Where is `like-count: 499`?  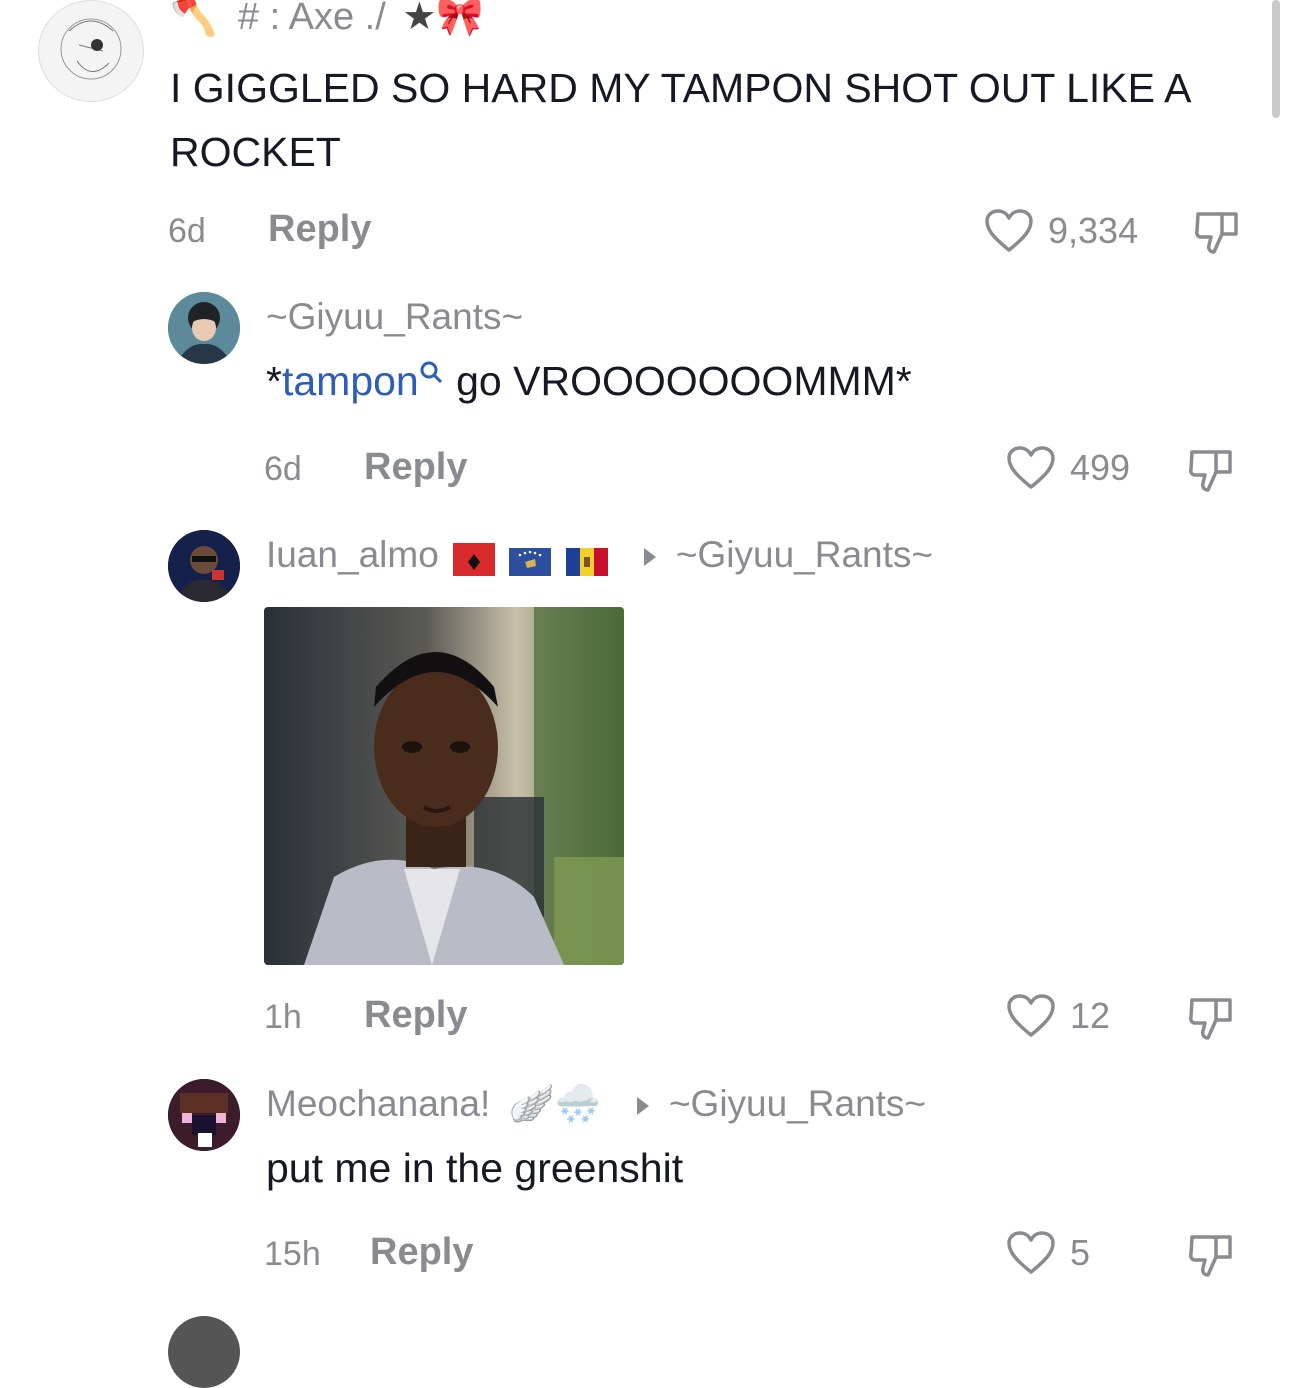
like-count: 499 is located at coordinates (1100, 467).